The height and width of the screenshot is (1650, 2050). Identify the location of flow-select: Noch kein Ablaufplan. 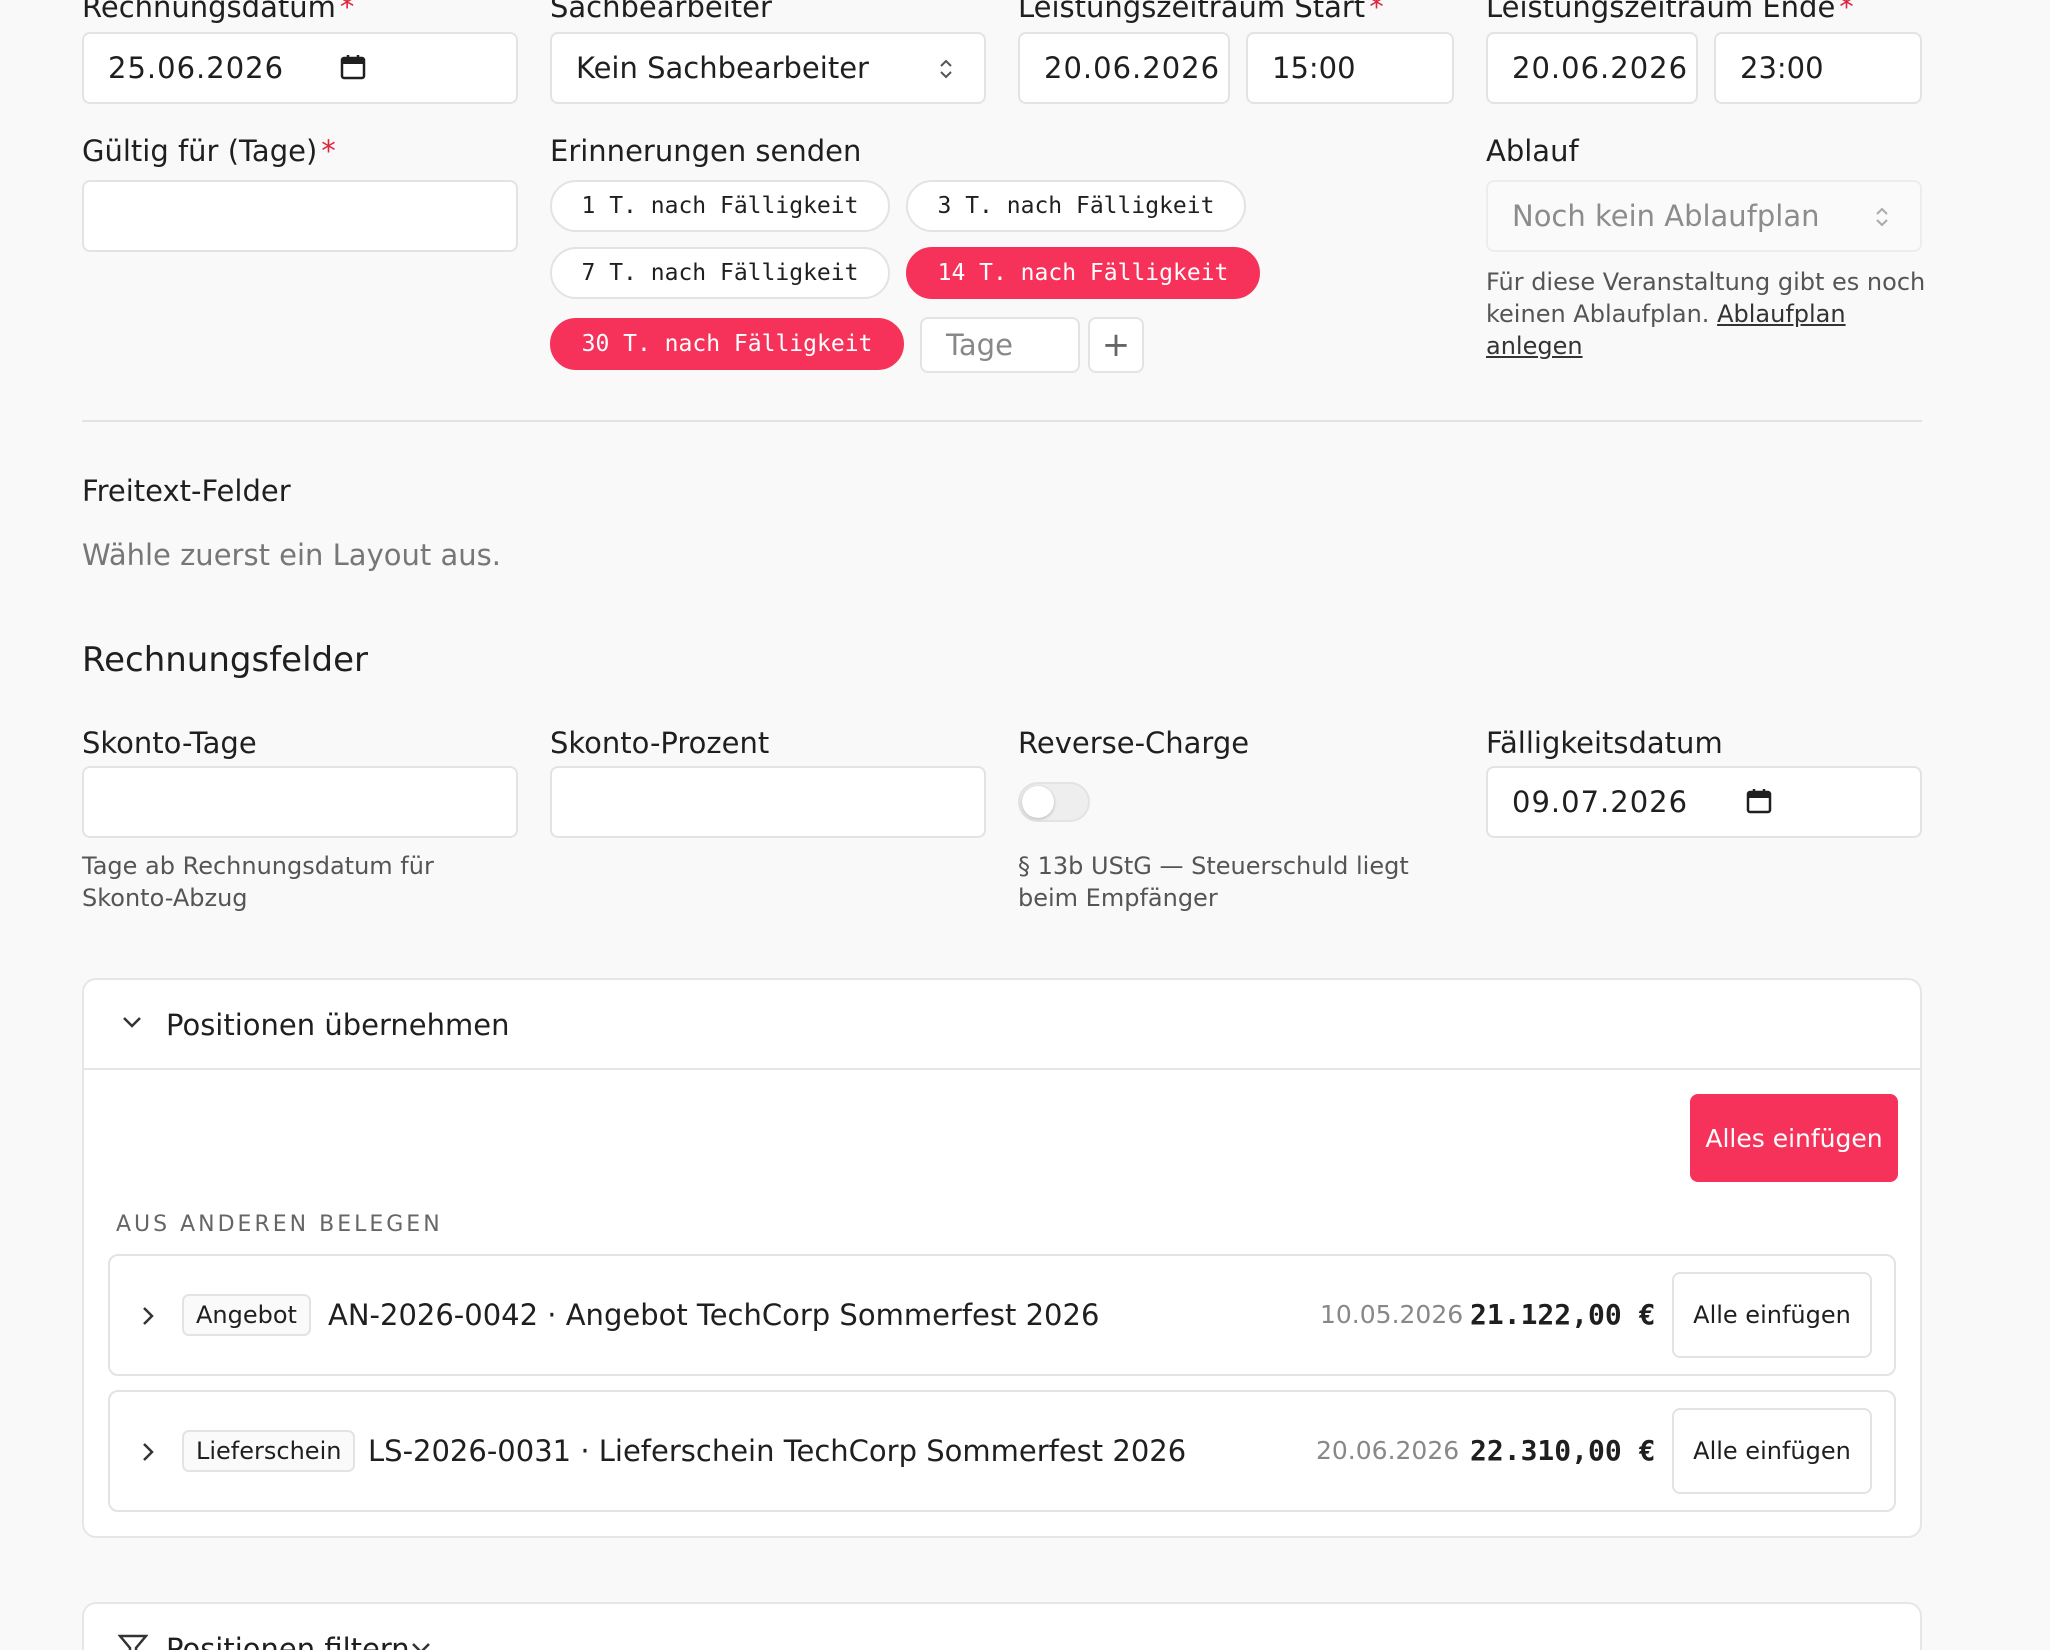
(1704, 216).